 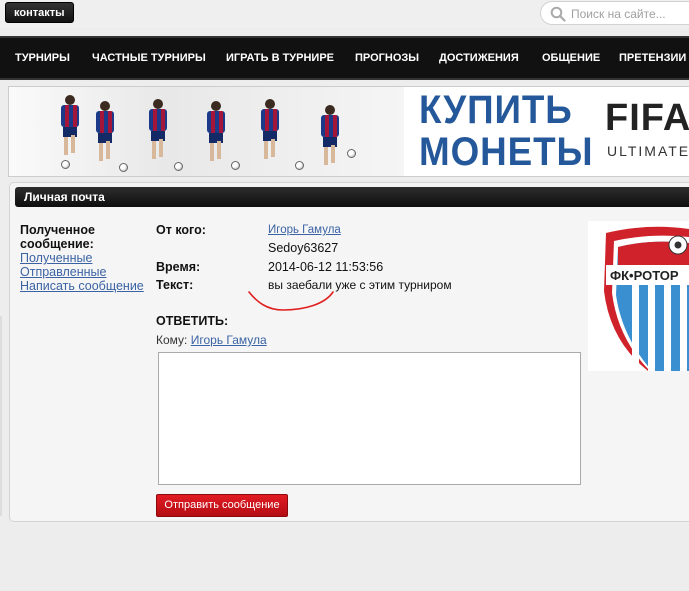 What do you see at coordinates (369, 418) in the screenshot?
I see `reply-textarea` at bounding box center [369, 418].